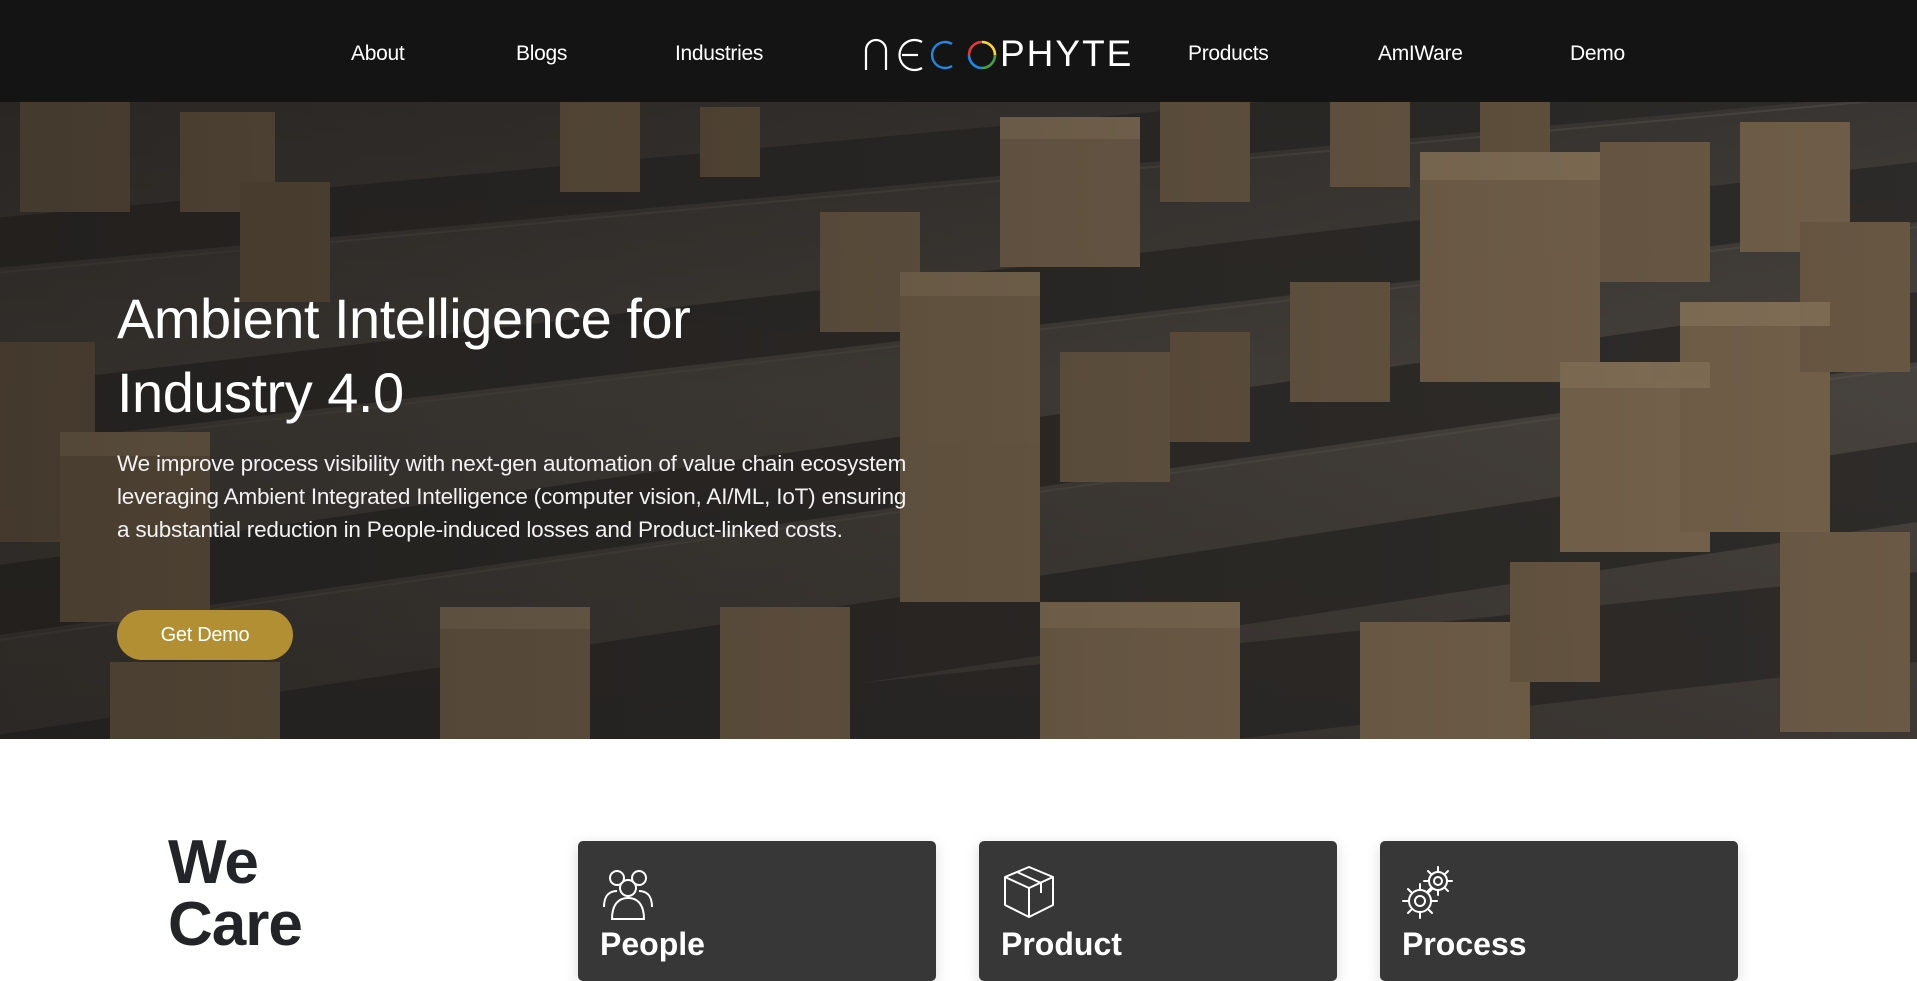 This screenshot has width=1917, height=981. Describe the element at coordinates (997, 53) in the screenshot. I see `neophyte-logo: PHYTE` at that location.